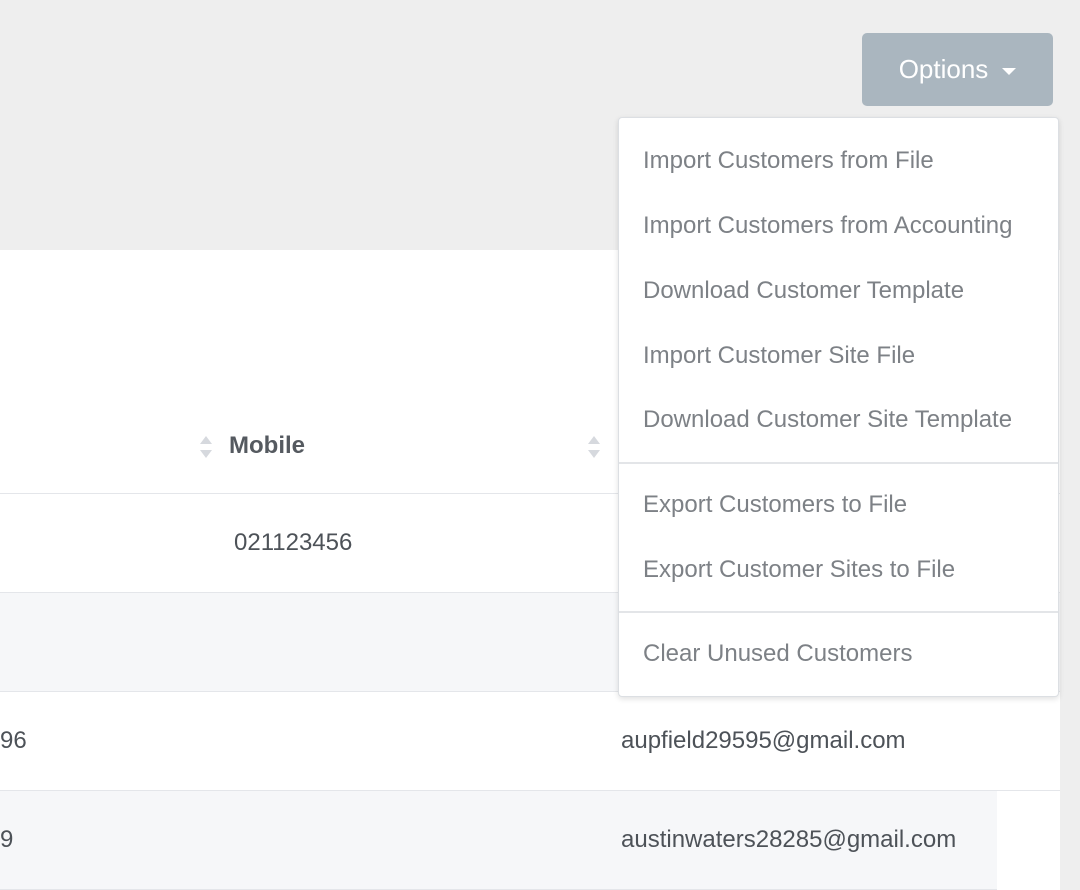  What do you see at coordinates (775, 505) in the screenshot?
I see `menu-item-export-customers-file: Export Customers to File` at bounding box center [775, 505].